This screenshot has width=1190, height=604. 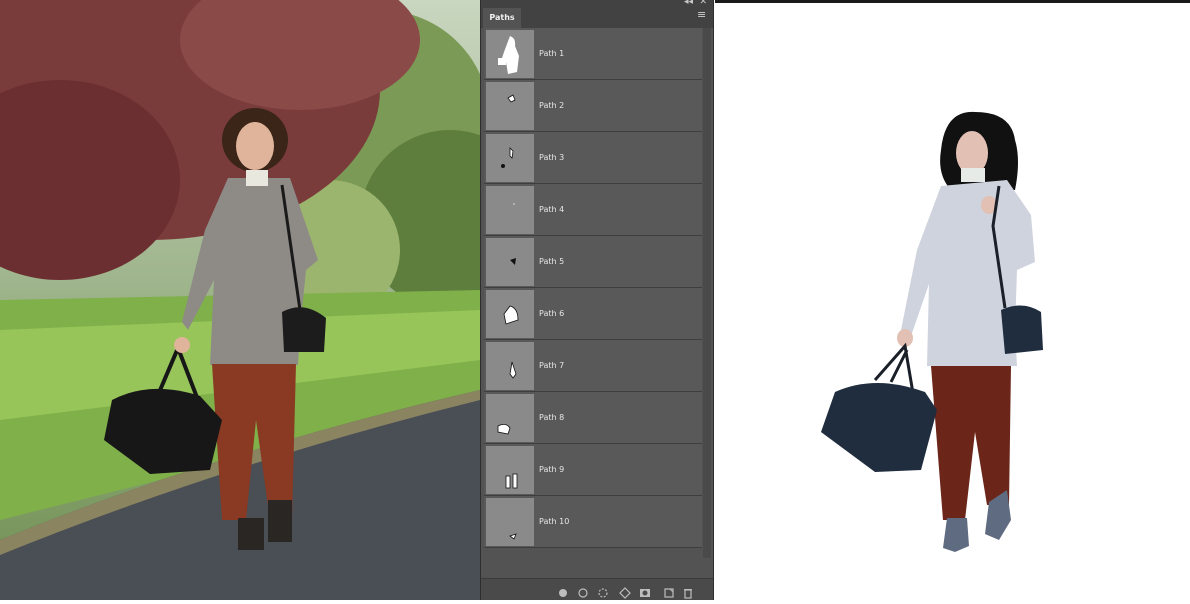 I want to click on path-label: Path 5, so click(x=552, y=261).